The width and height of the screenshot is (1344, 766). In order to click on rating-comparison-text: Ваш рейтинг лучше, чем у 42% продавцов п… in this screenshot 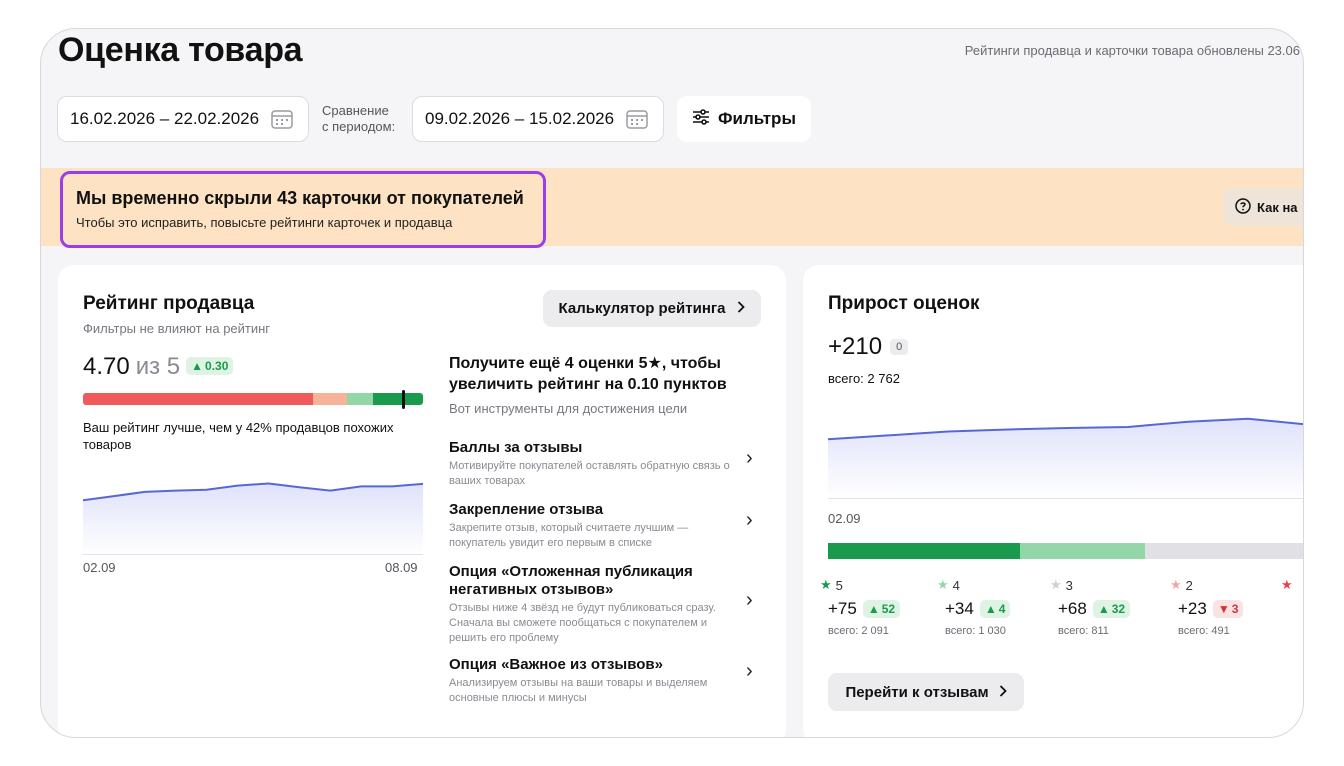, I will do `click(238, 436)`.